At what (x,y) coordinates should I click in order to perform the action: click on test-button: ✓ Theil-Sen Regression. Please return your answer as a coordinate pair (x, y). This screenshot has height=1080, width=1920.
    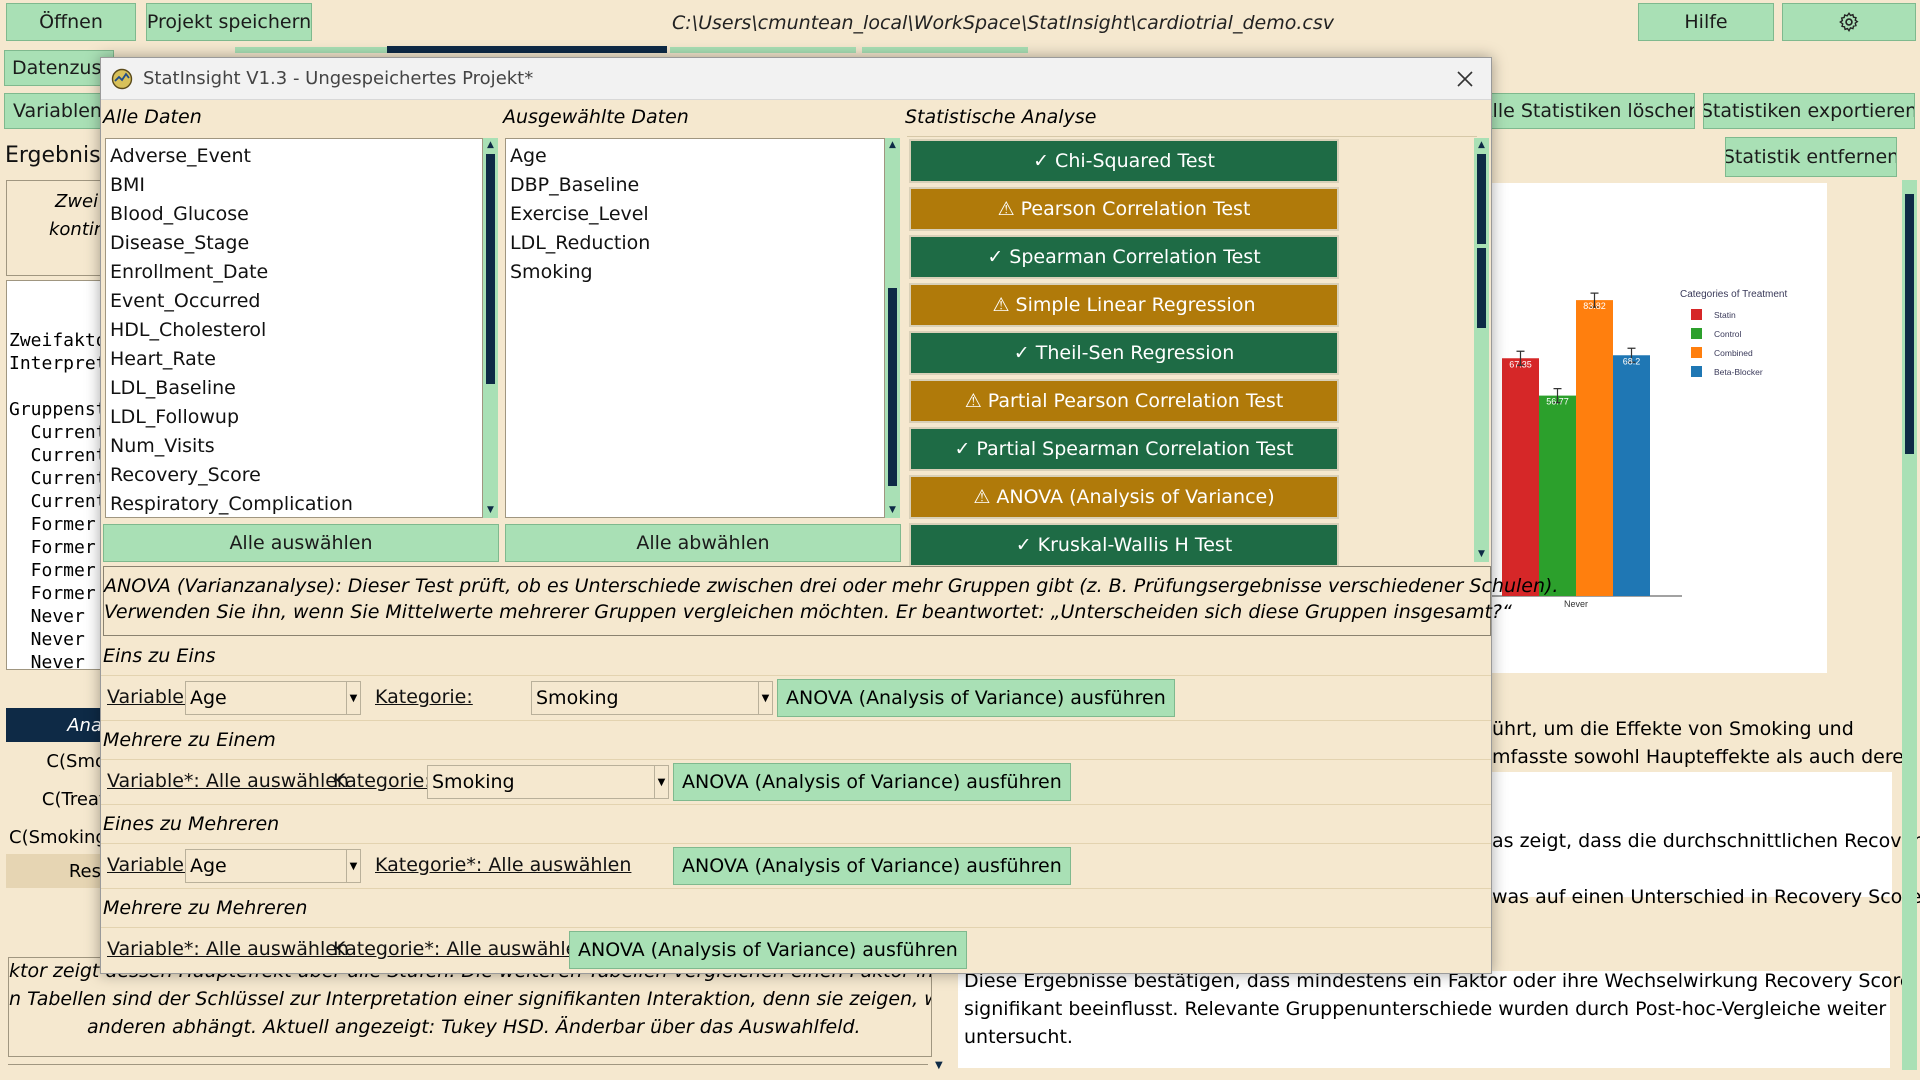
    Looking at the image, I should click on (1124, 353).